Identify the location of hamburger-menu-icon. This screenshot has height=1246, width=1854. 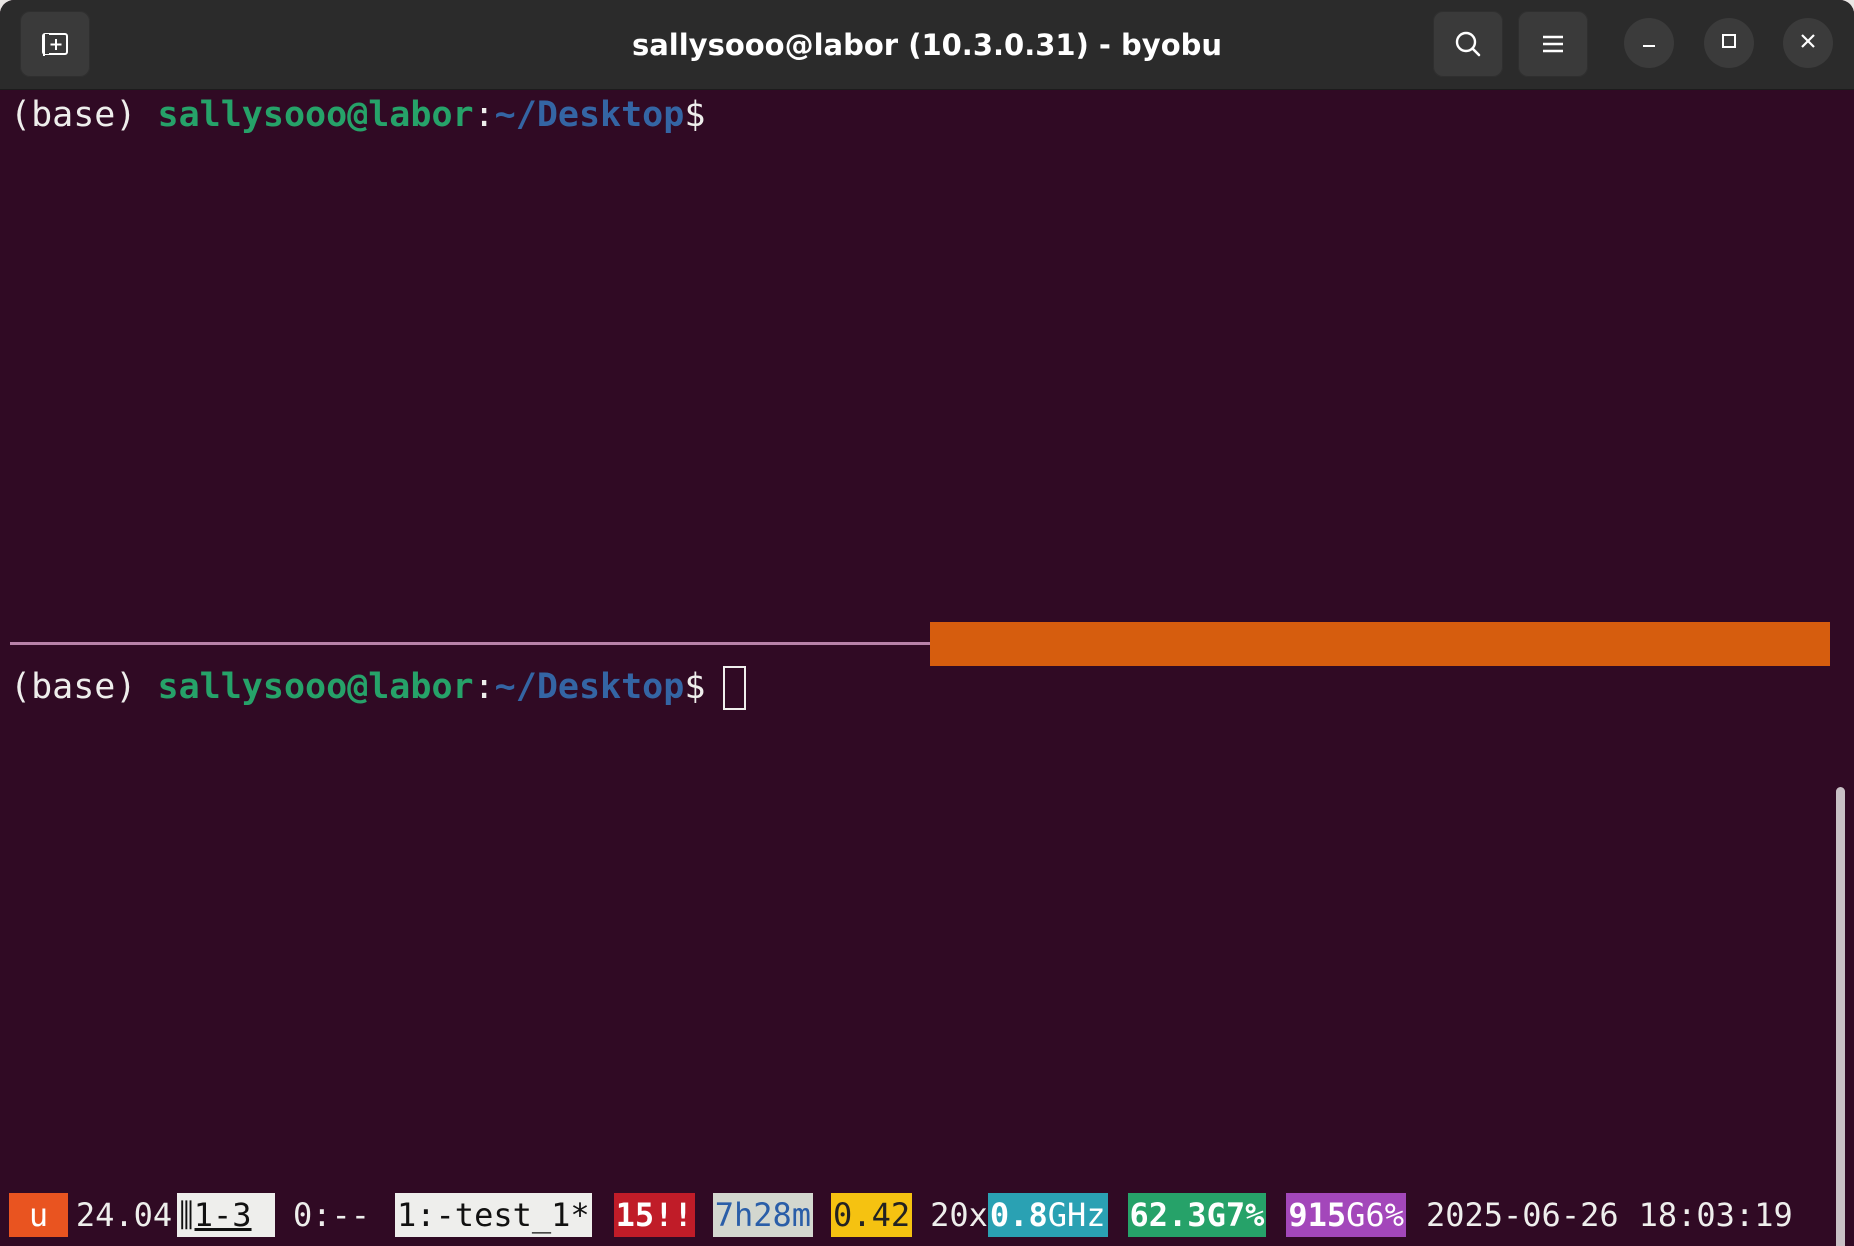
(1553, 44).